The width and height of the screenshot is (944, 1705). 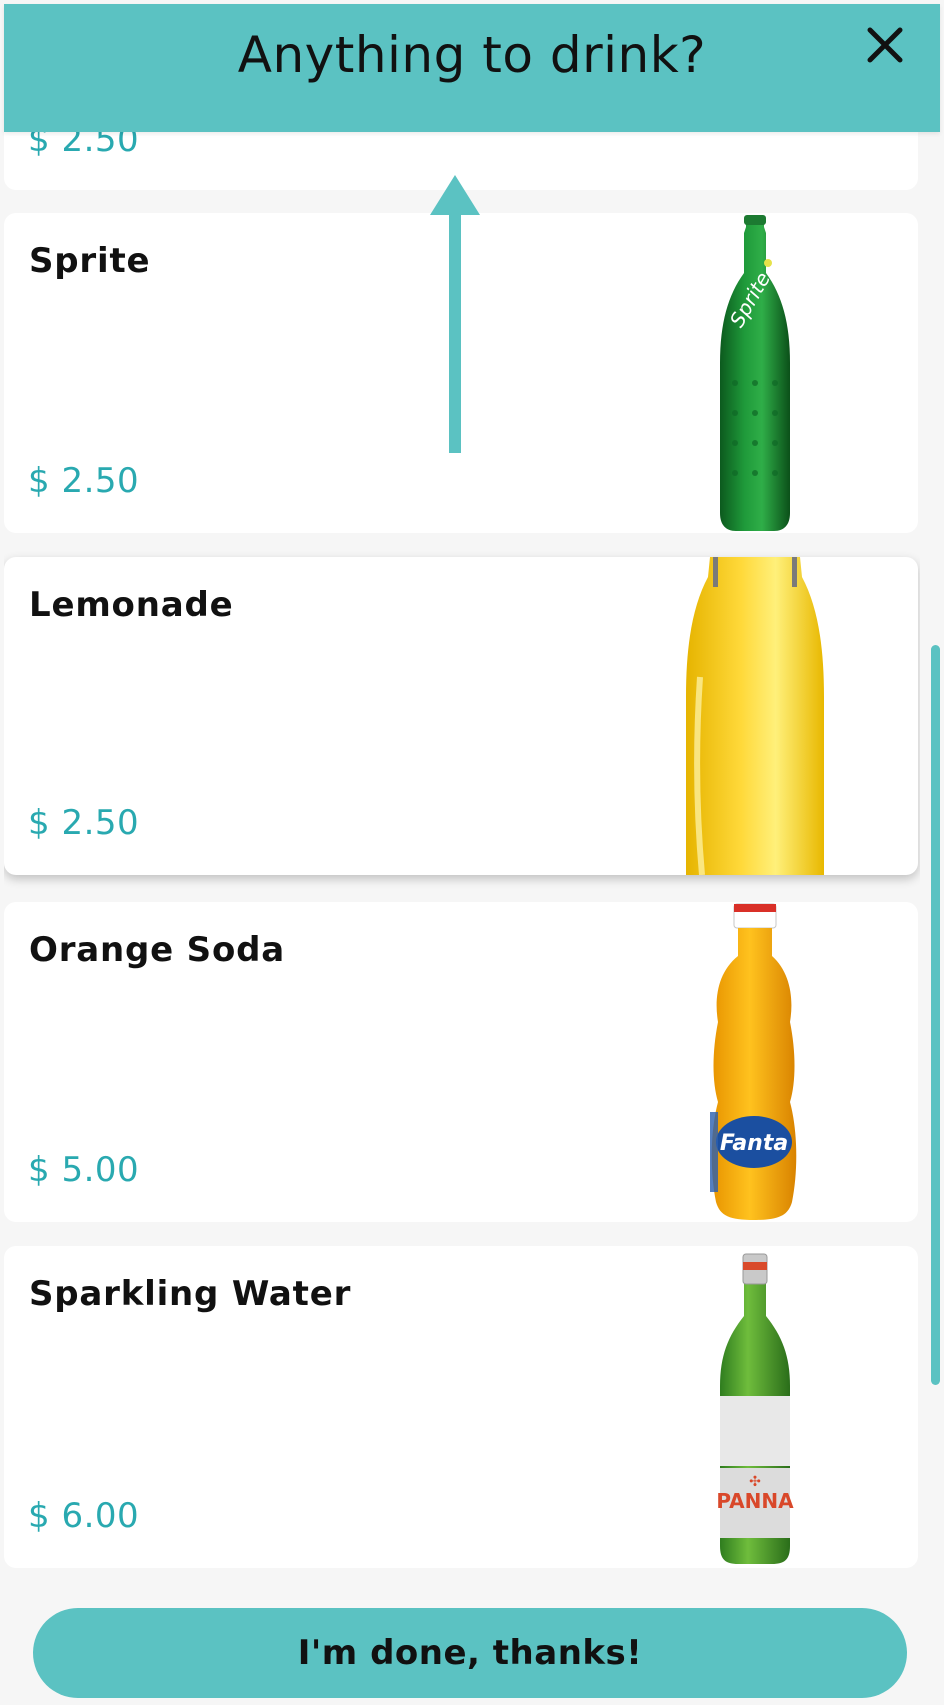 I want to click on svg-text: Fanta, so click(x=754, y=1143).